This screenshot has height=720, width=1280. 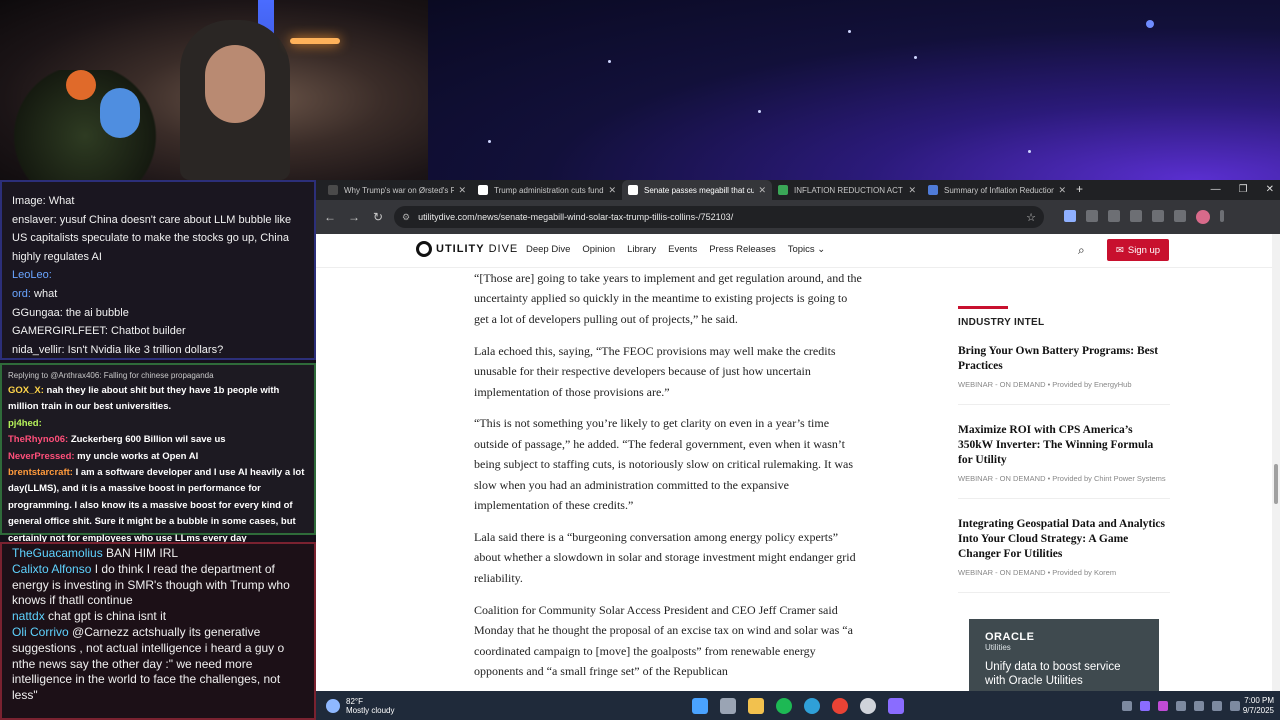 What do you see at coordinates (1150, 24) in the screenshot?
I see `planet` at bounding box center [1150, 24].